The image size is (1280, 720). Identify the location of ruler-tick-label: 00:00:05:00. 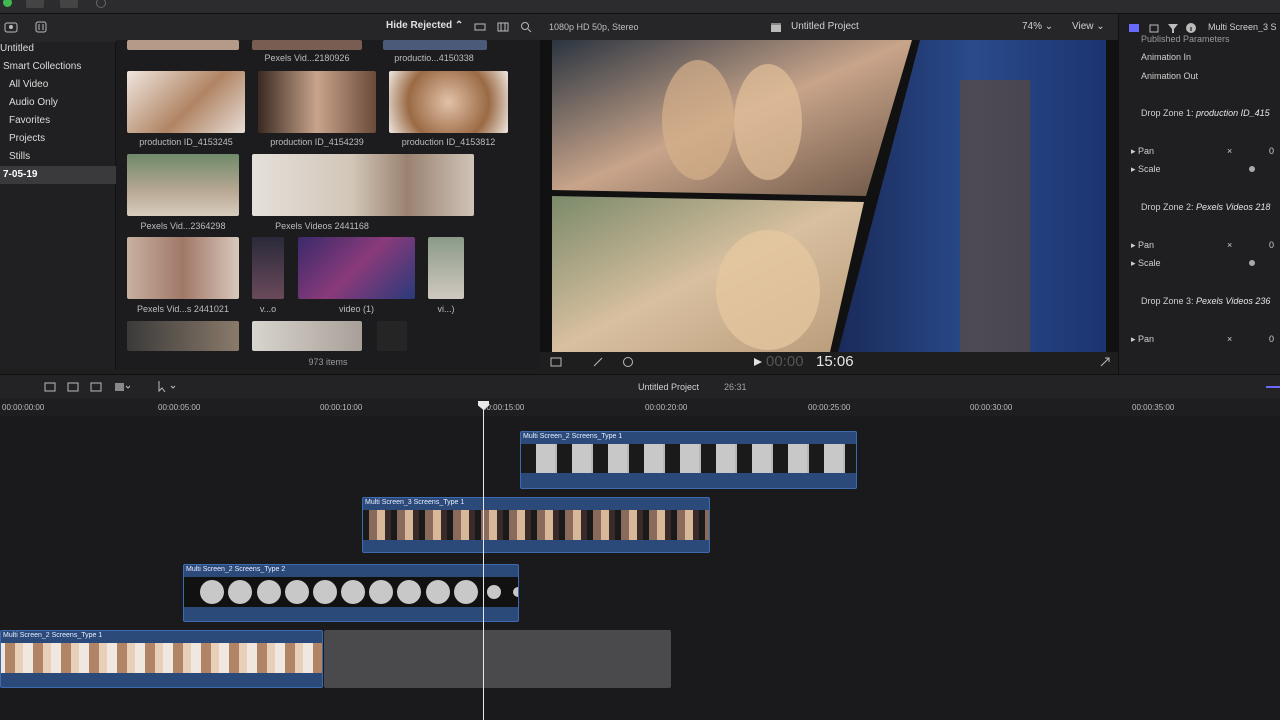
(179, 407).